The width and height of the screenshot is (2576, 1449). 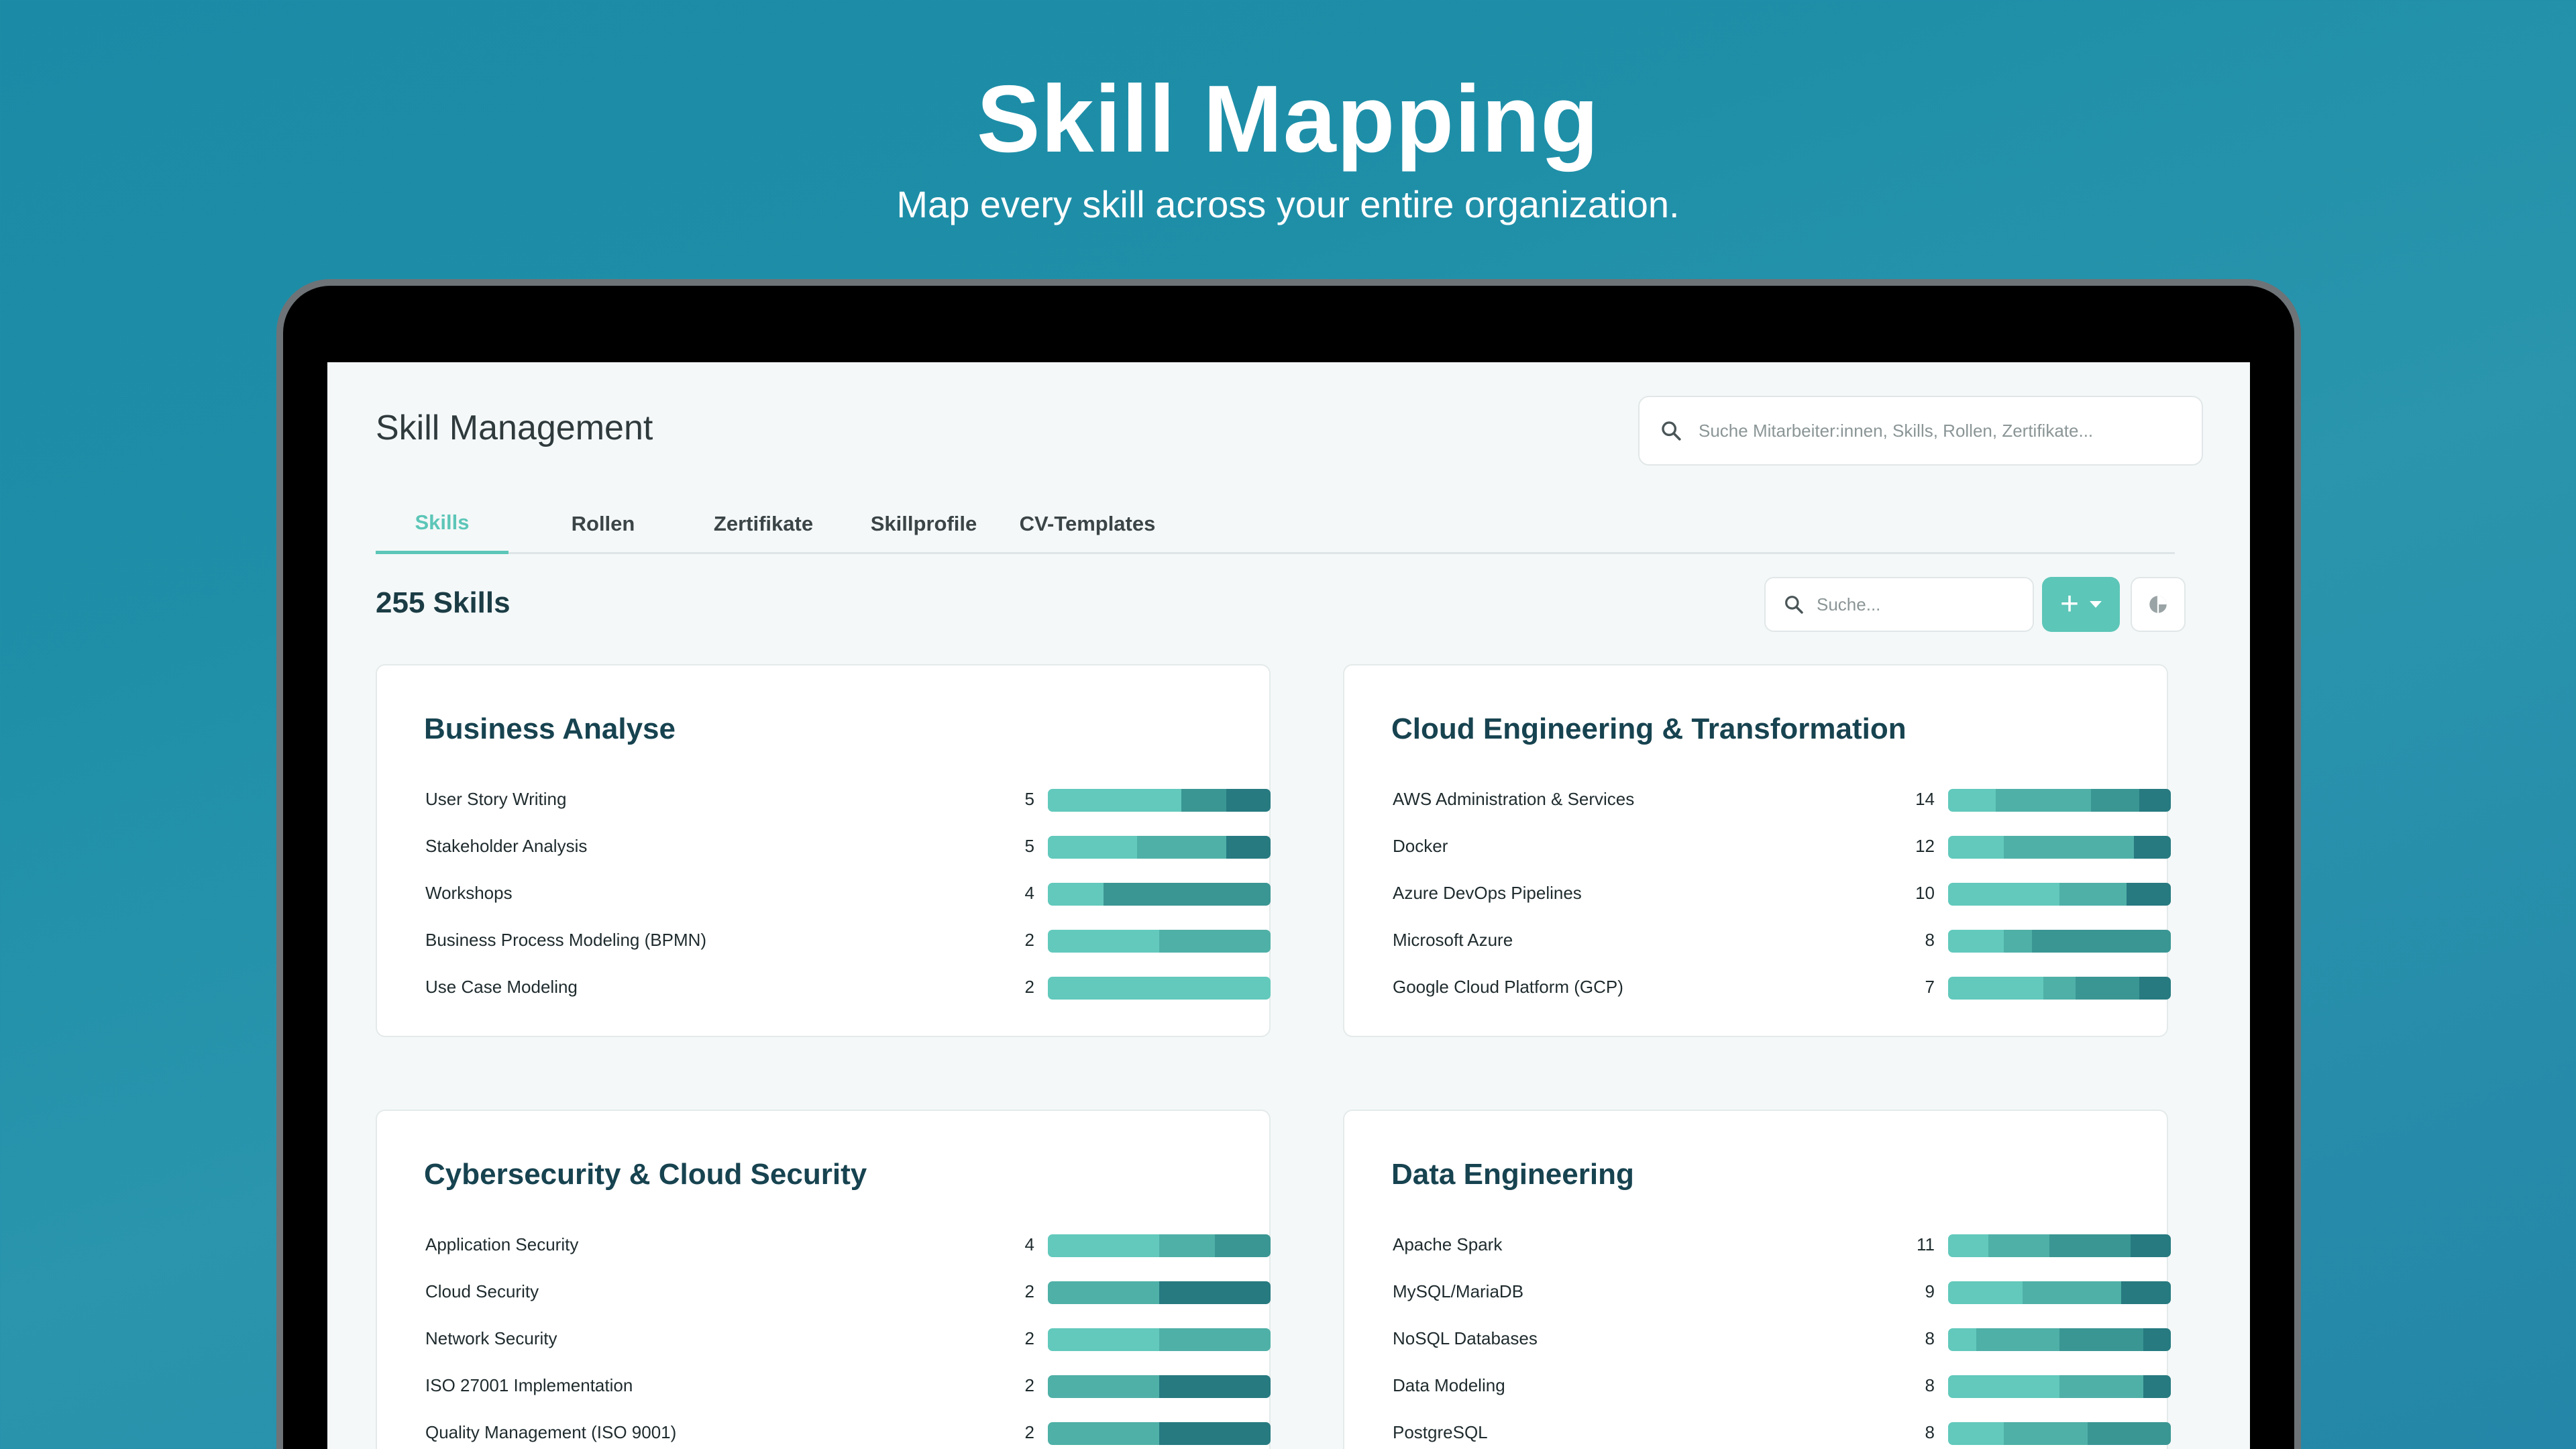 I want to click on skill-name: ISO 27001 Implementation, so click(x=529, y=1385).